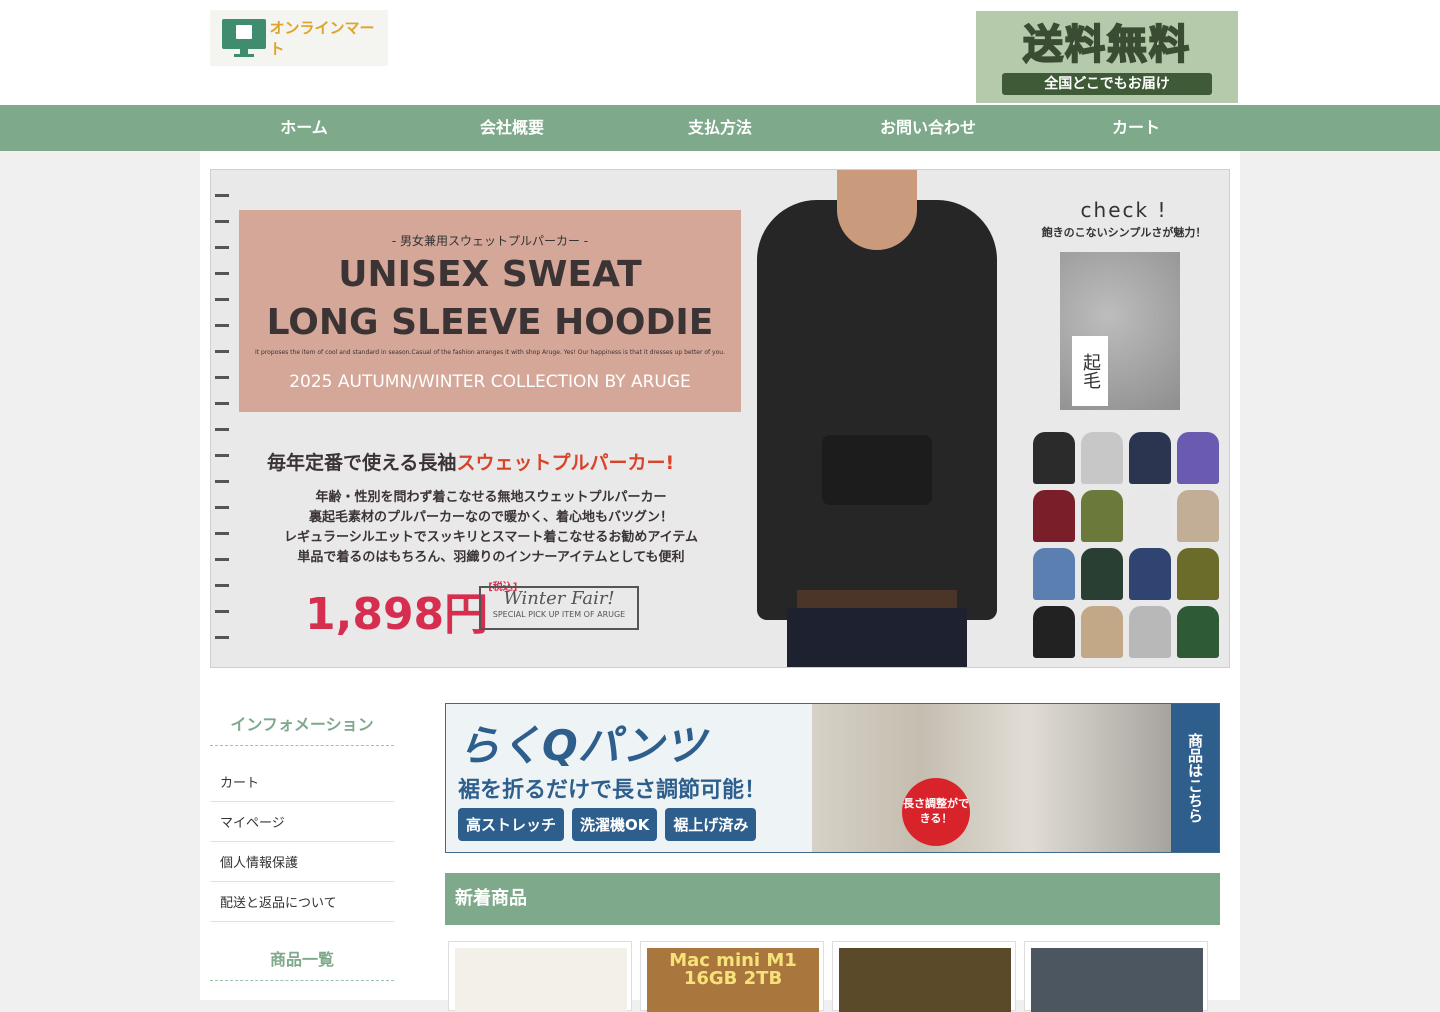 This screenshot has width=1440, height=1012. I want to click on nav-contact: お問い合わせ, so click(928, 128).